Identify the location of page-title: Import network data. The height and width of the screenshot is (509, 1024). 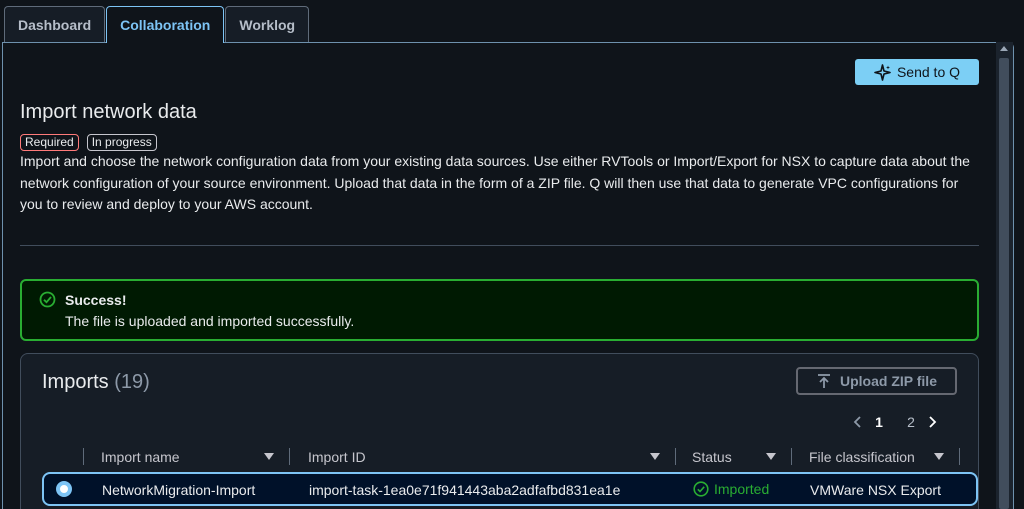
(108, 112).